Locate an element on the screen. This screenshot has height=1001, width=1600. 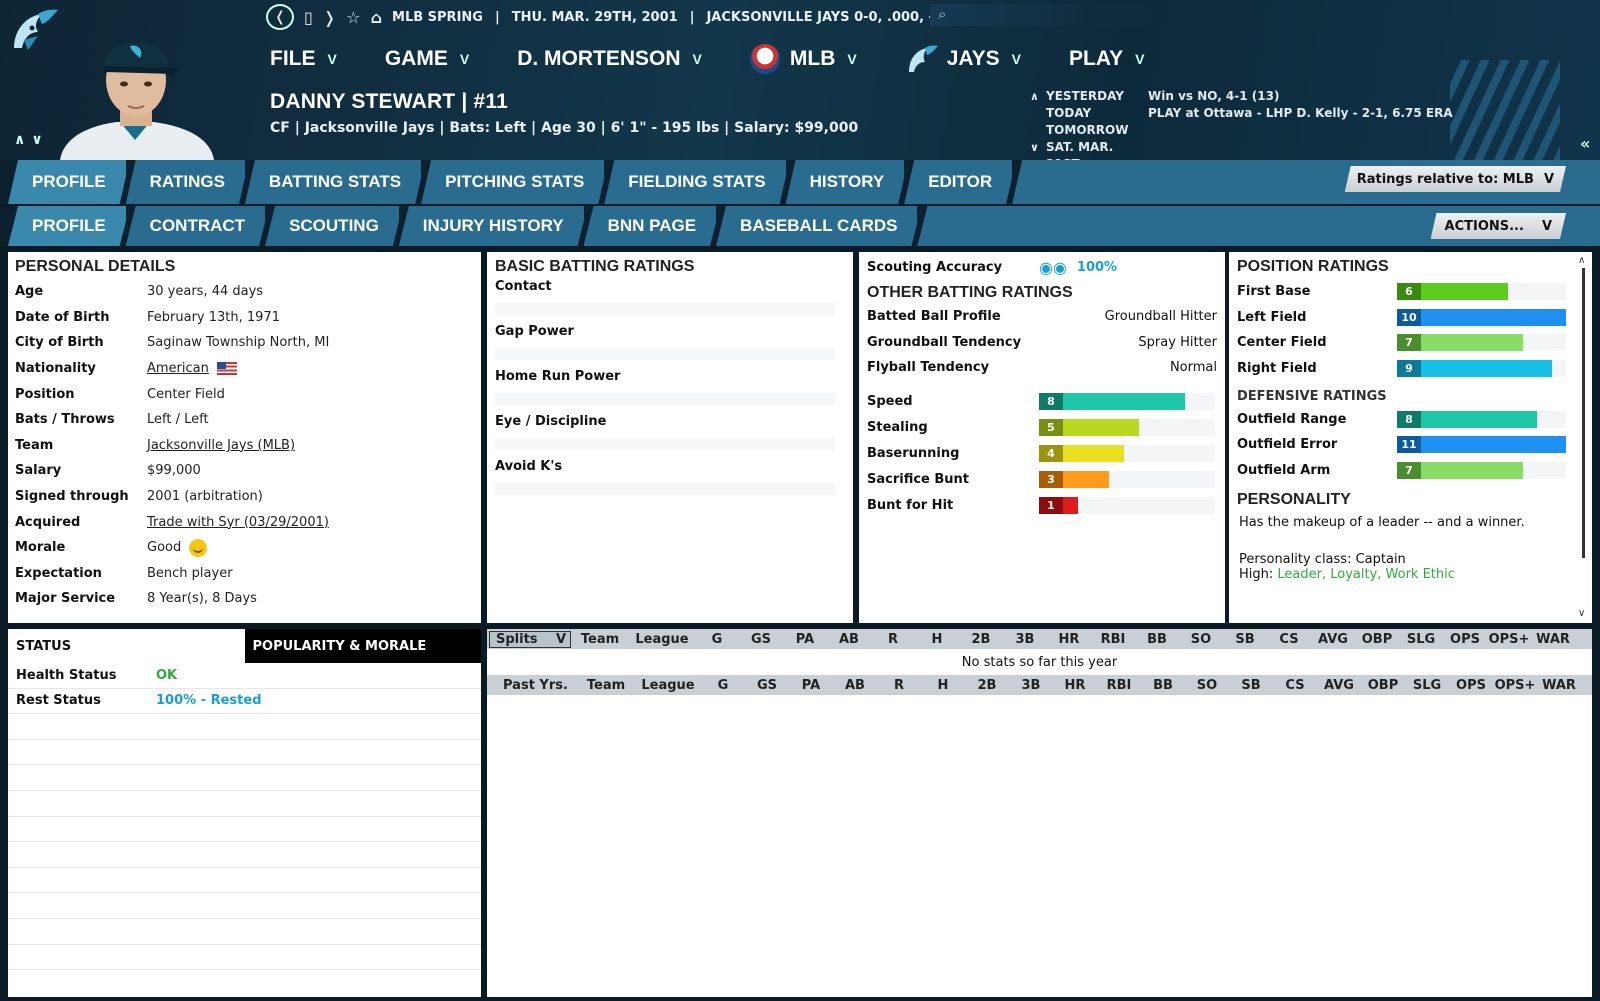
subtab-bnn-page: BNN PAGE is located at coordinates (652, 226).